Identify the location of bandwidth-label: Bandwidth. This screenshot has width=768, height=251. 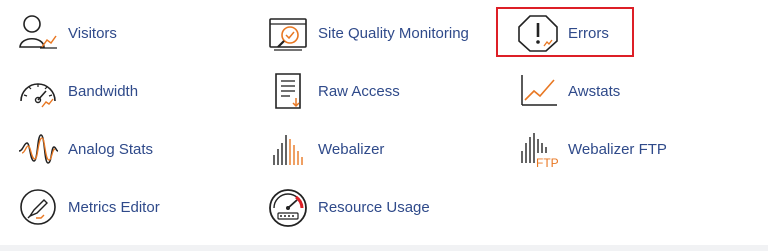
(103, 91).